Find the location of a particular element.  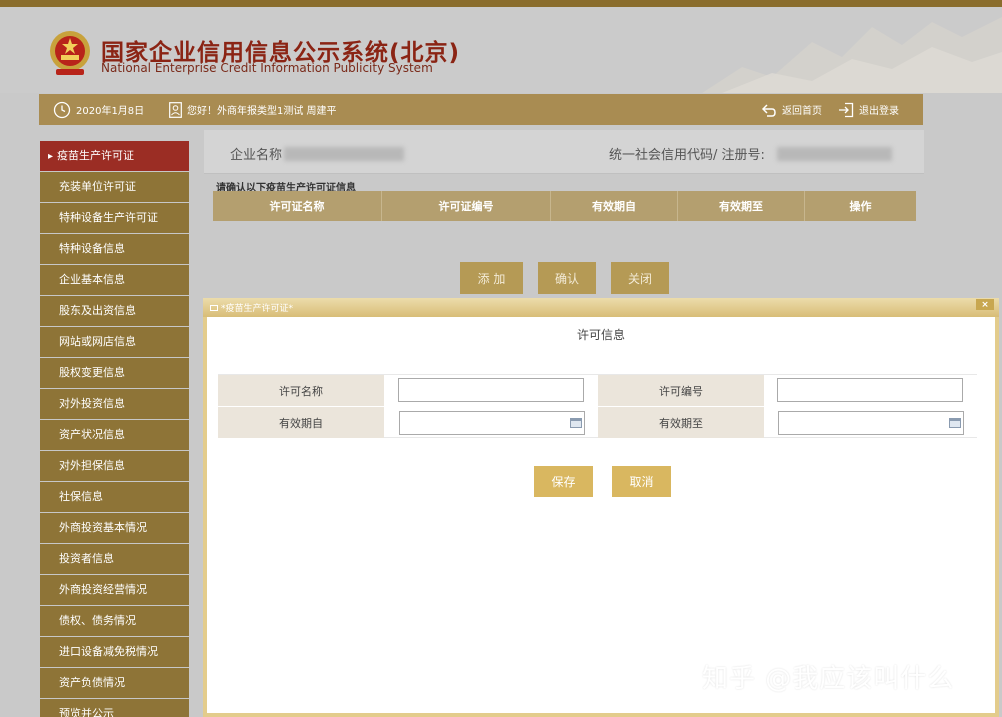

column-header: 许可证编号 is located at coordinates (466, 206).